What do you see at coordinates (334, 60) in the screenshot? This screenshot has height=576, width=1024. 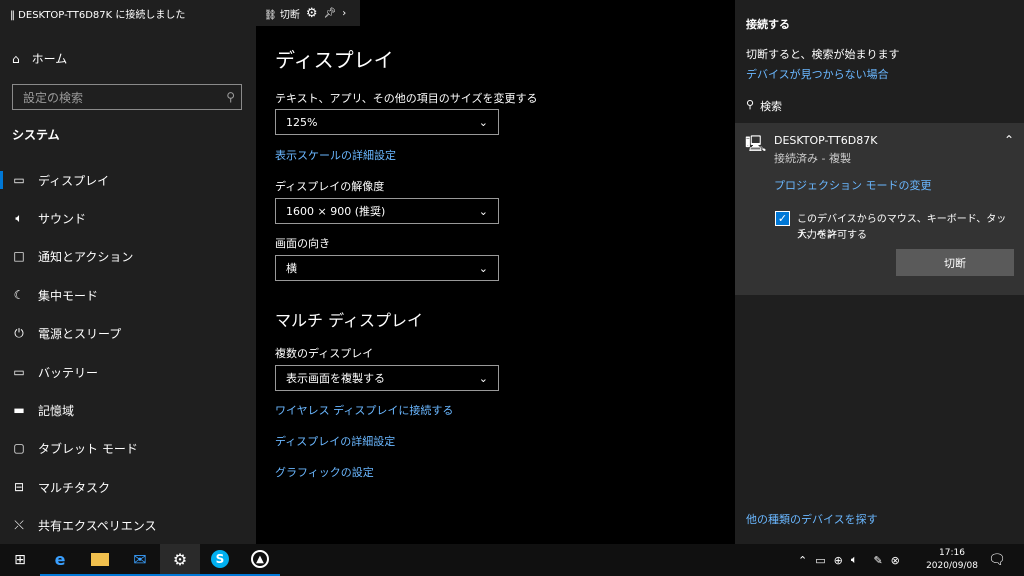 I see `page-title: ディスプレイ` at bounding box center [334, 60].